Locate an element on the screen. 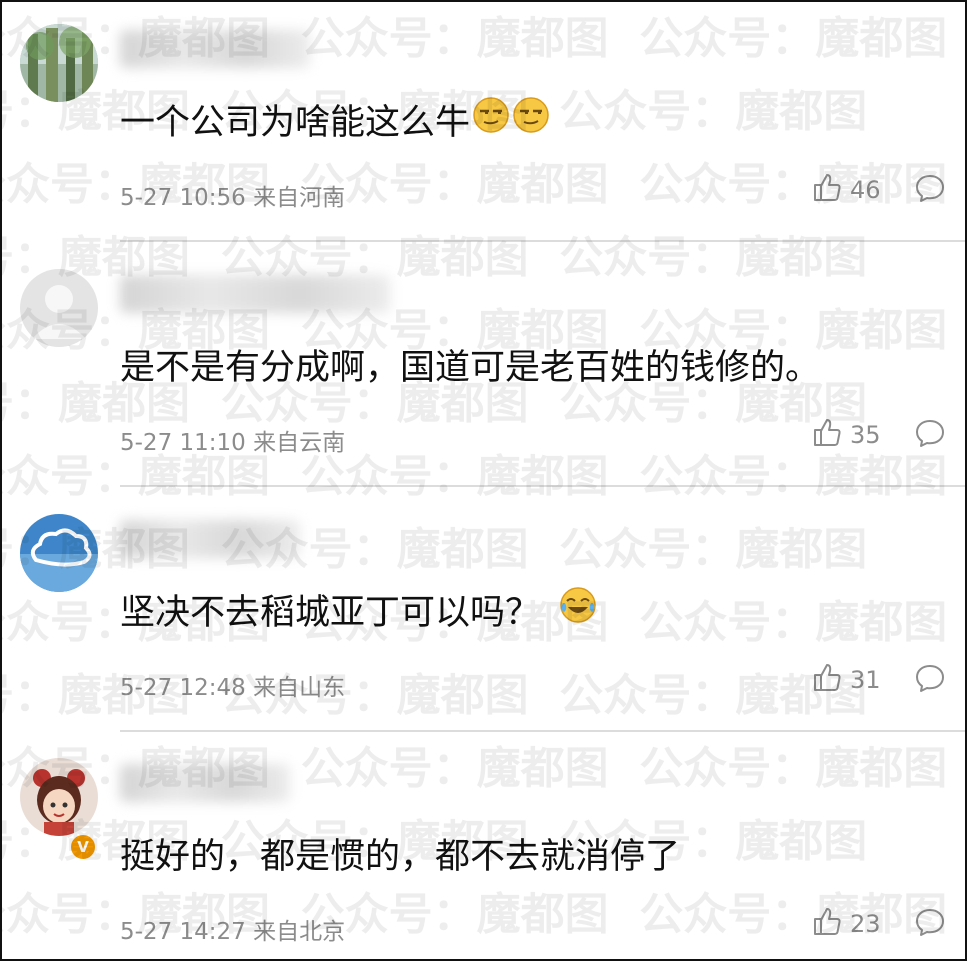 The height and width of the screenshot is (961, 967). comment-text: 一个公司为啥能这么牛 is located at coordinates (335, 119).